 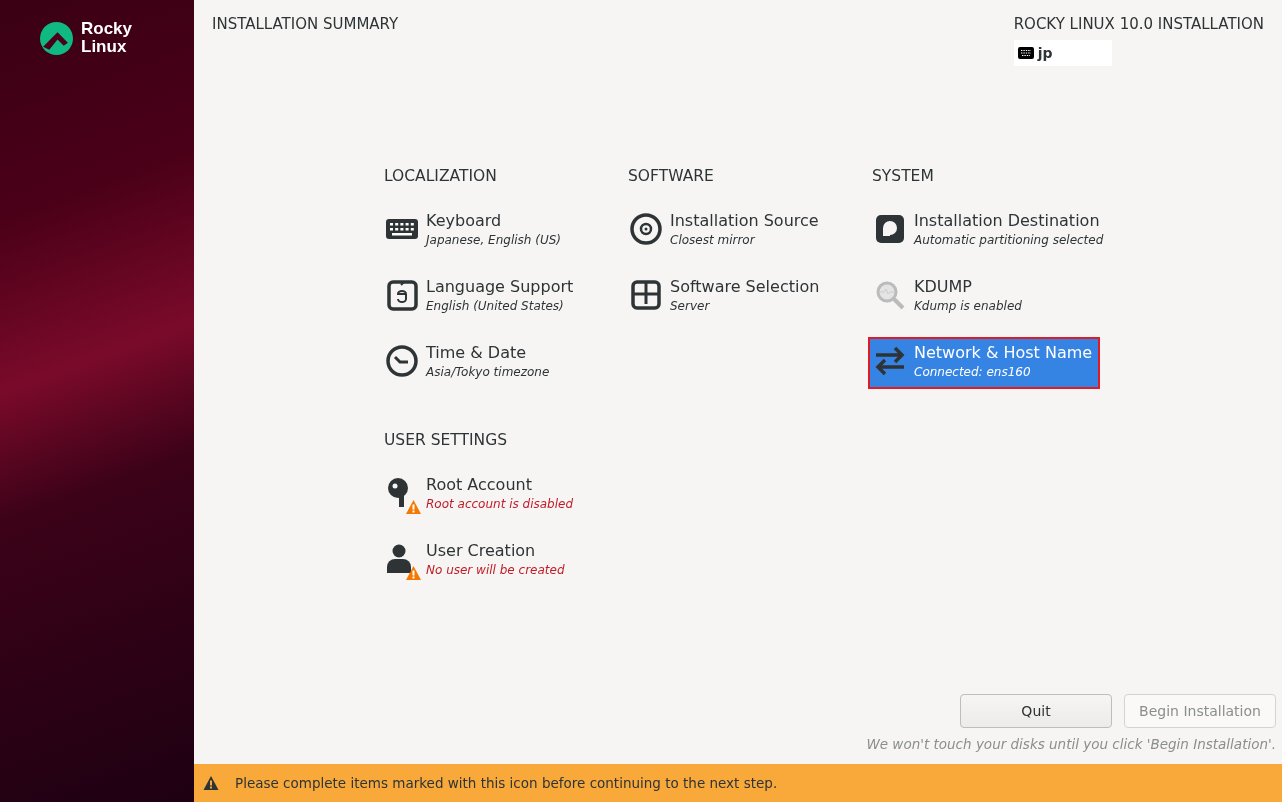 What do you see at coordinates (1007, 220) in the screenshot?
I see `hub-title: Installation Destination` at bounding box center [1007, 220].